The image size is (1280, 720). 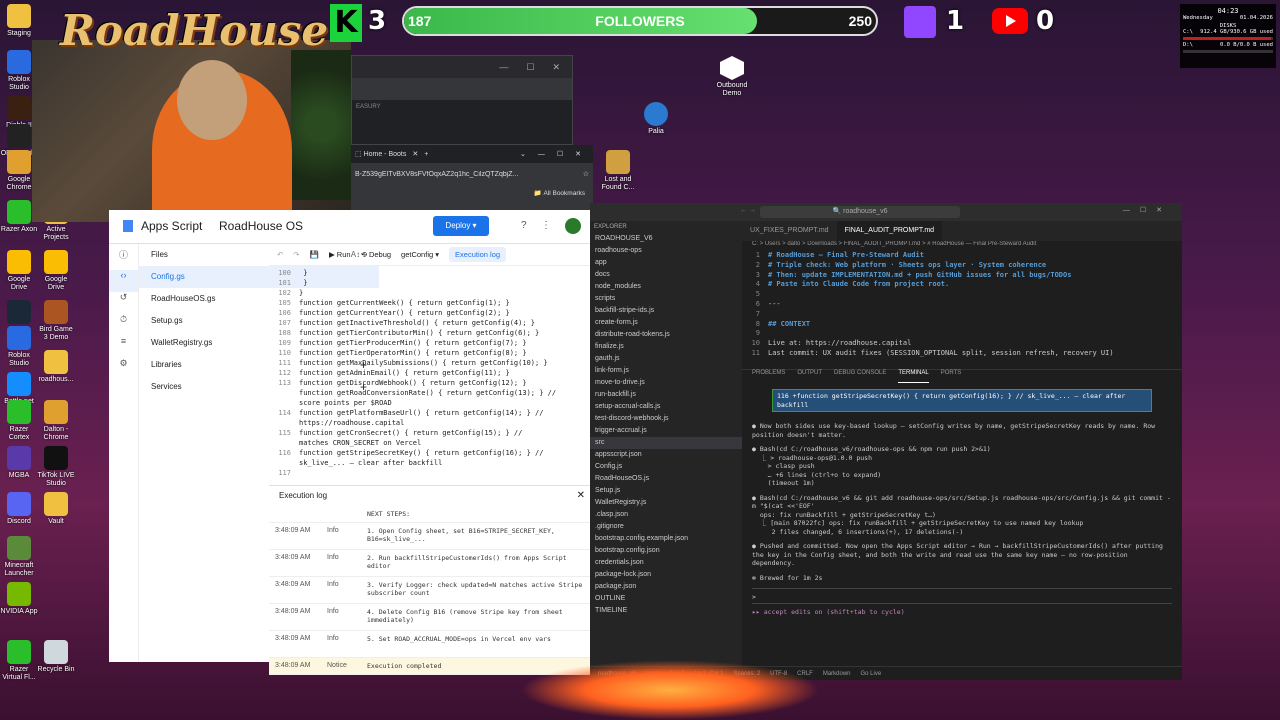 What do you see at coordinates (123, 369) in the screenshot?
I see `settings-icon: ⚙` at bounding box center [123, 369].